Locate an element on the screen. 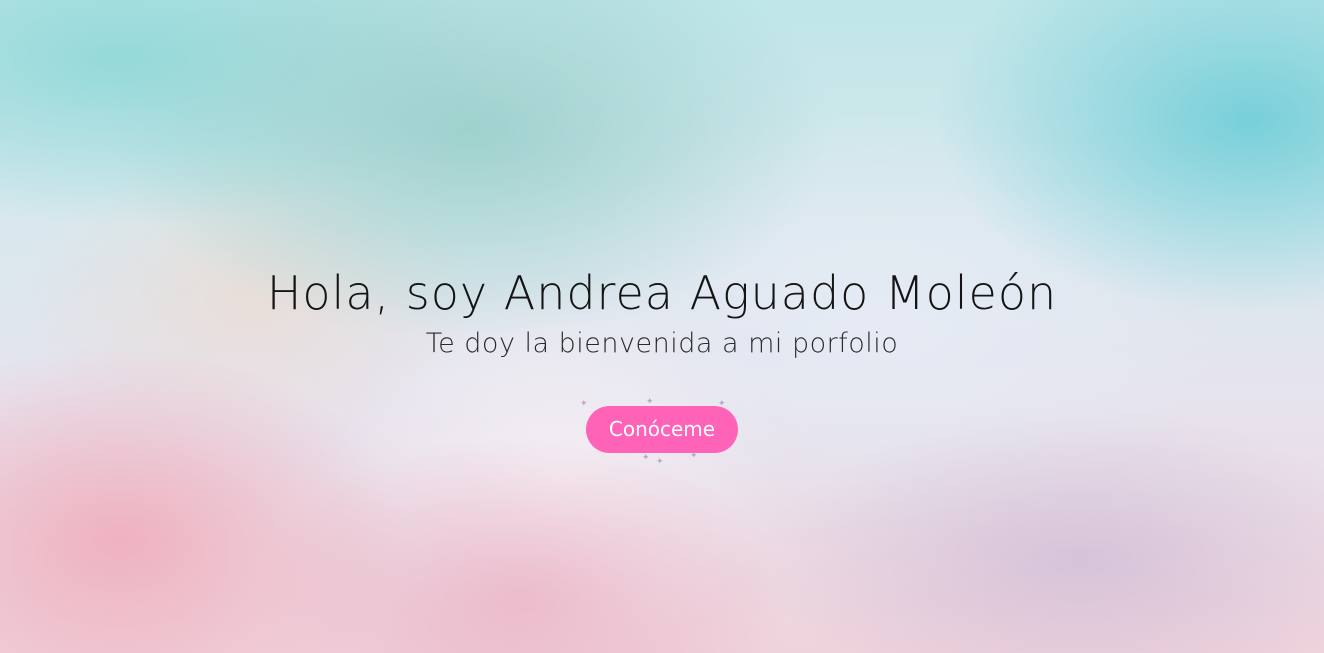  cta-wrapper: Conóceme ✦ ✦ ✦ ✦ ✦ ✦ is located at coordinates (662, 432).